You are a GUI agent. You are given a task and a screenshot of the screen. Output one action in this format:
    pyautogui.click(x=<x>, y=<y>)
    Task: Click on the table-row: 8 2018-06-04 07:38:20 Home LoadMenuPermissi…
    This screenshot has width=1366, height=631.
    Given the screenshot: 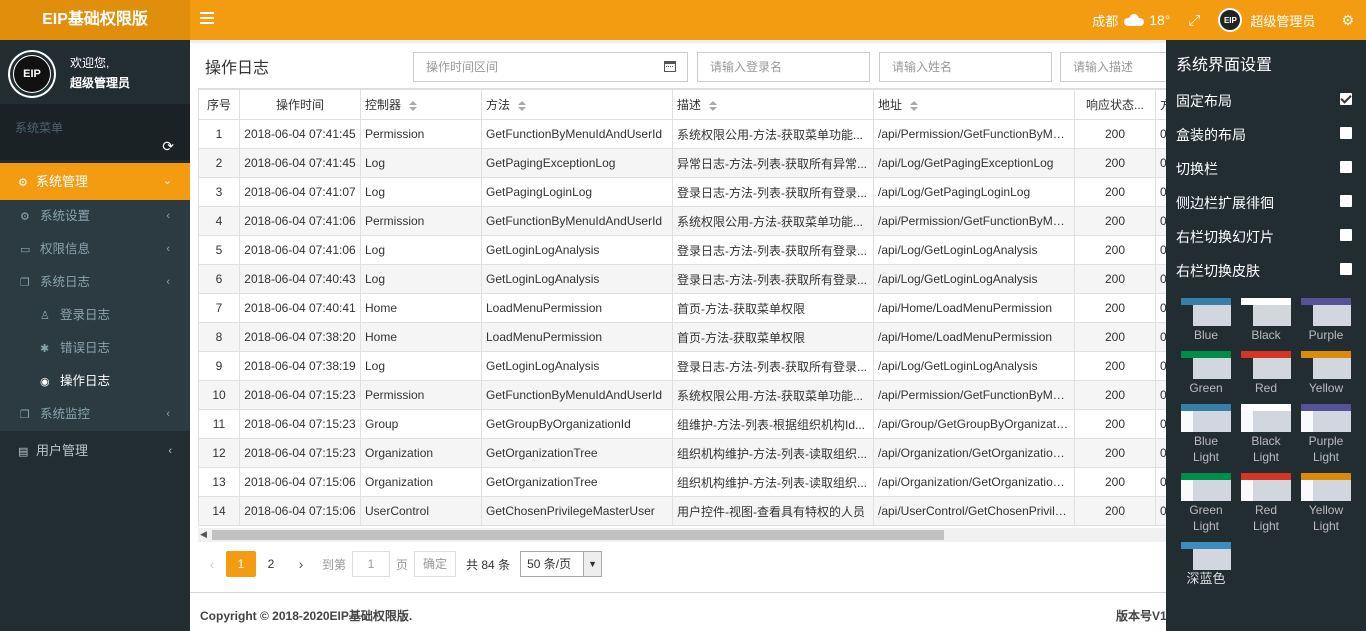 What is the action you would take?
    pyautogui.click(x=682, y=337)
    